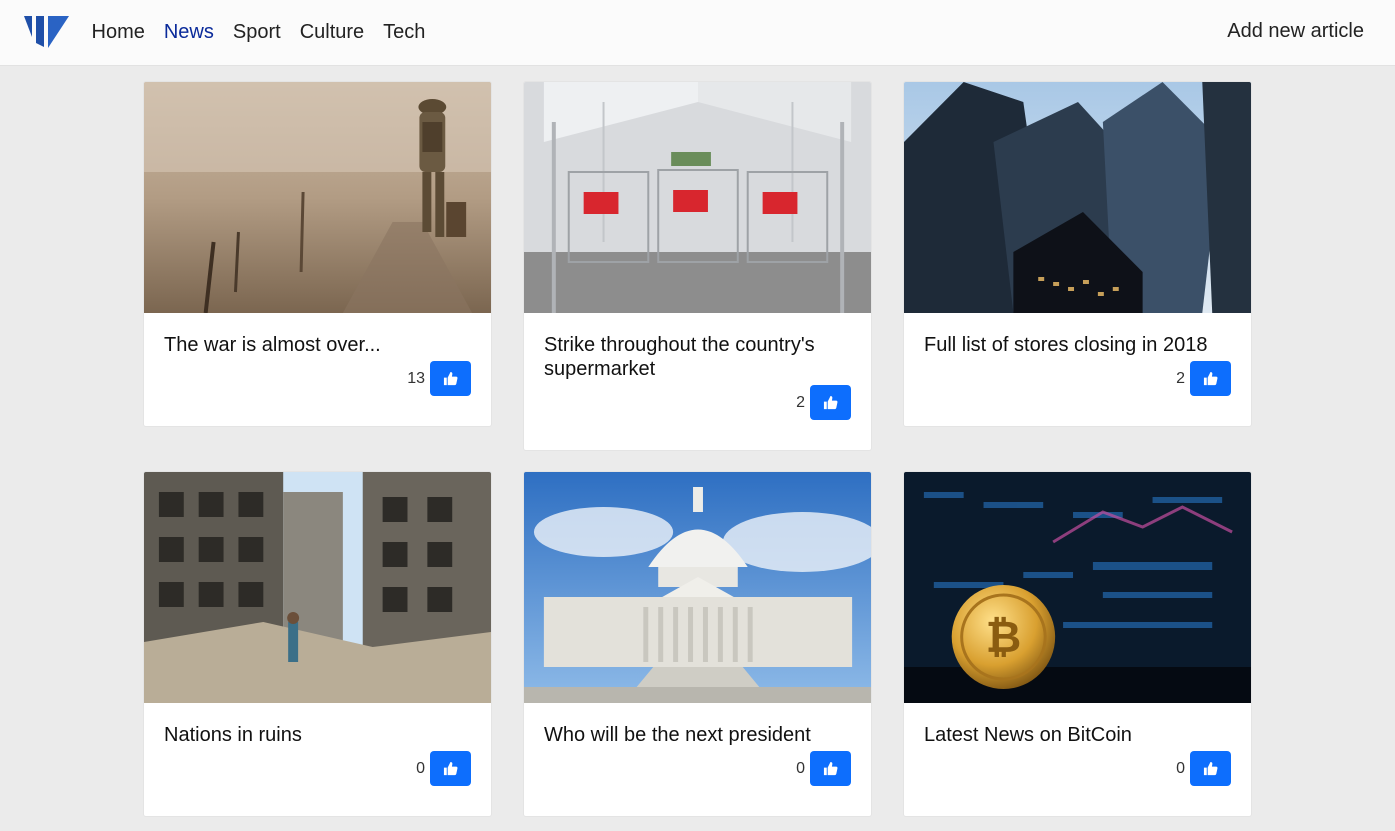  I want to click on shopping-carts-image, so click(697, 197).